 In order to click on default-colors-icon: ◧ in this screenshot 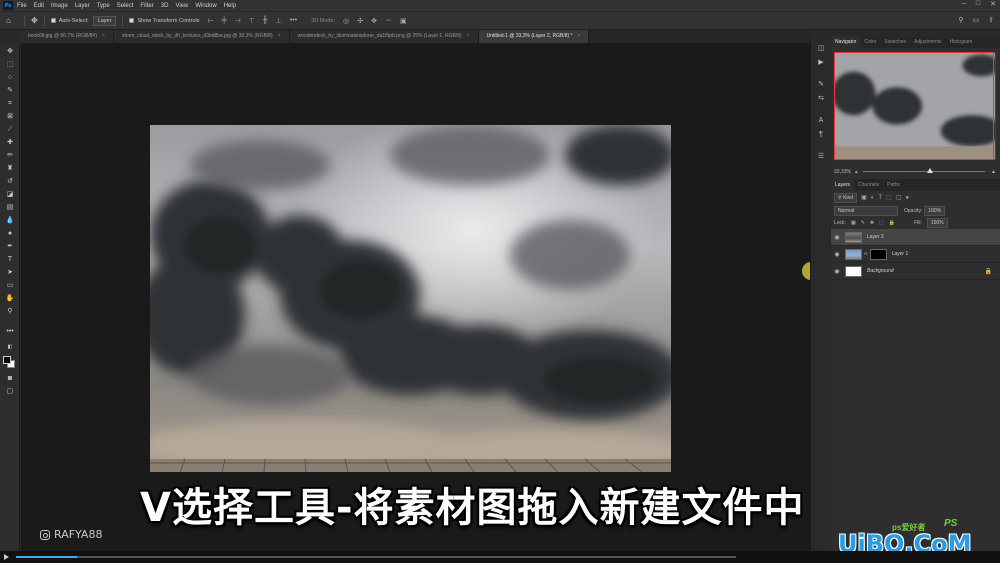, I will do `click(10, 347)`.